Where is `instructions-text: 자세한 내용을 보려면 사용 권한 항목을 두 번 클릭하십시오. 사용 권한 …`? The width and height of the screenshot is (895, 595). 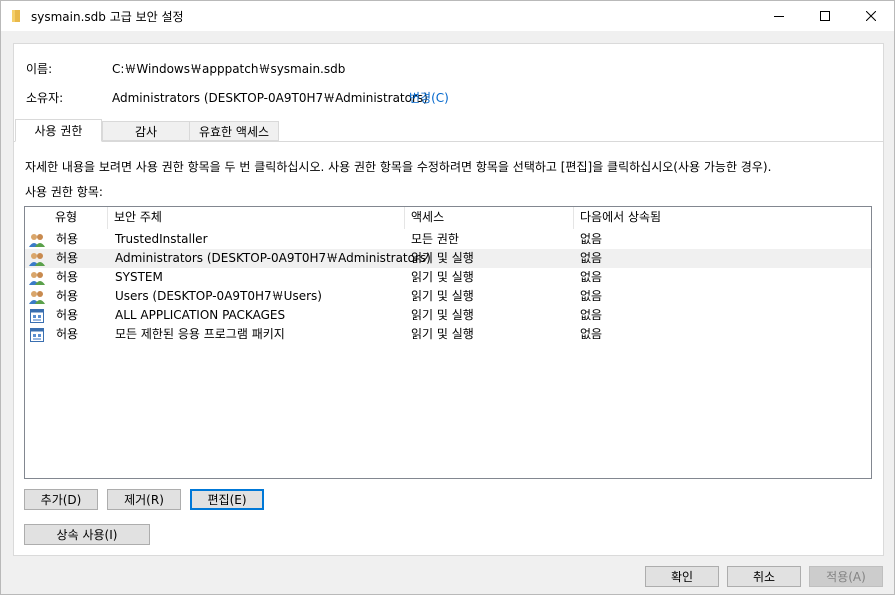
instructions-text: 자세한 내용을 보려면 사용 권한 항목을 두 번 클릭하십시오. 사용 권한 … is located at coordinates (398, 167).